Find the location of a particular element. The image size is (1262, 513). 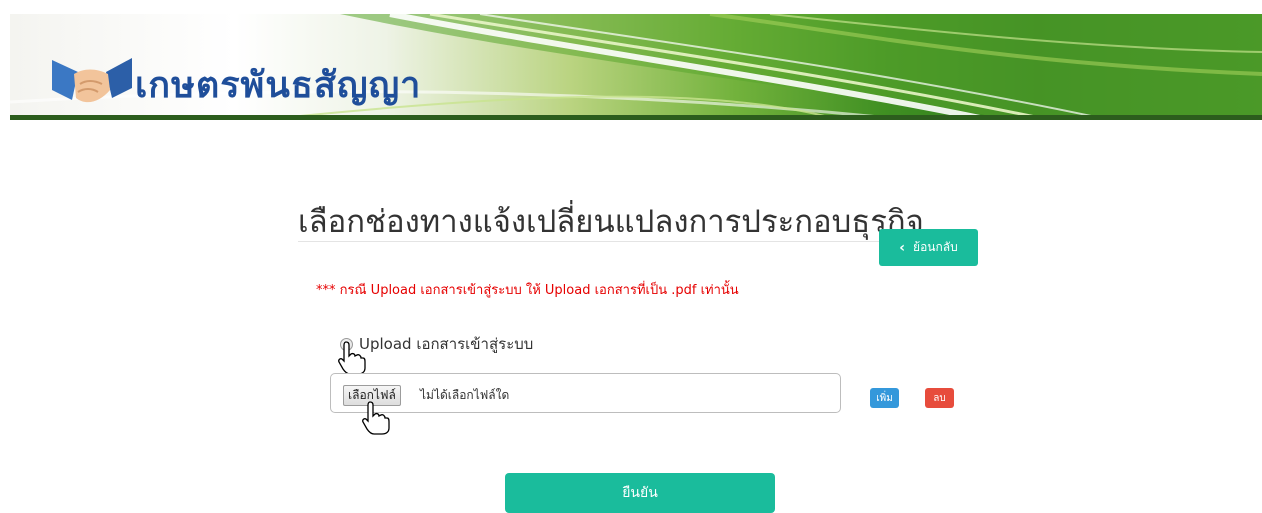

add-file-button: เพิ่ม is located at coordinates (884, 398).